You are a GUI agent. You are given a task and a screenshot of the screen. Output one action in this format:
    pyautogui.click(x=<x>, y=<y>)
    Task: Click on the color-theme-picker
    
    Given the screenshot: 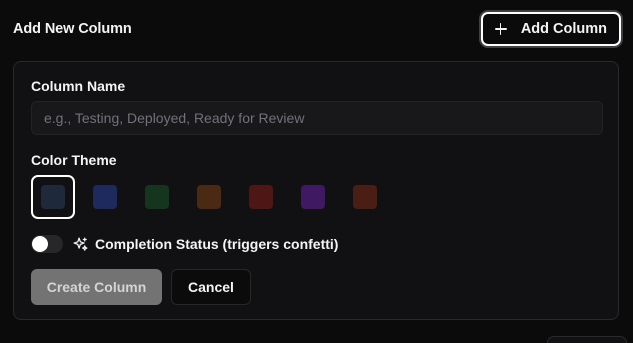 What is the action you would take?
    pyautogui.click(x=209, y=197)
    